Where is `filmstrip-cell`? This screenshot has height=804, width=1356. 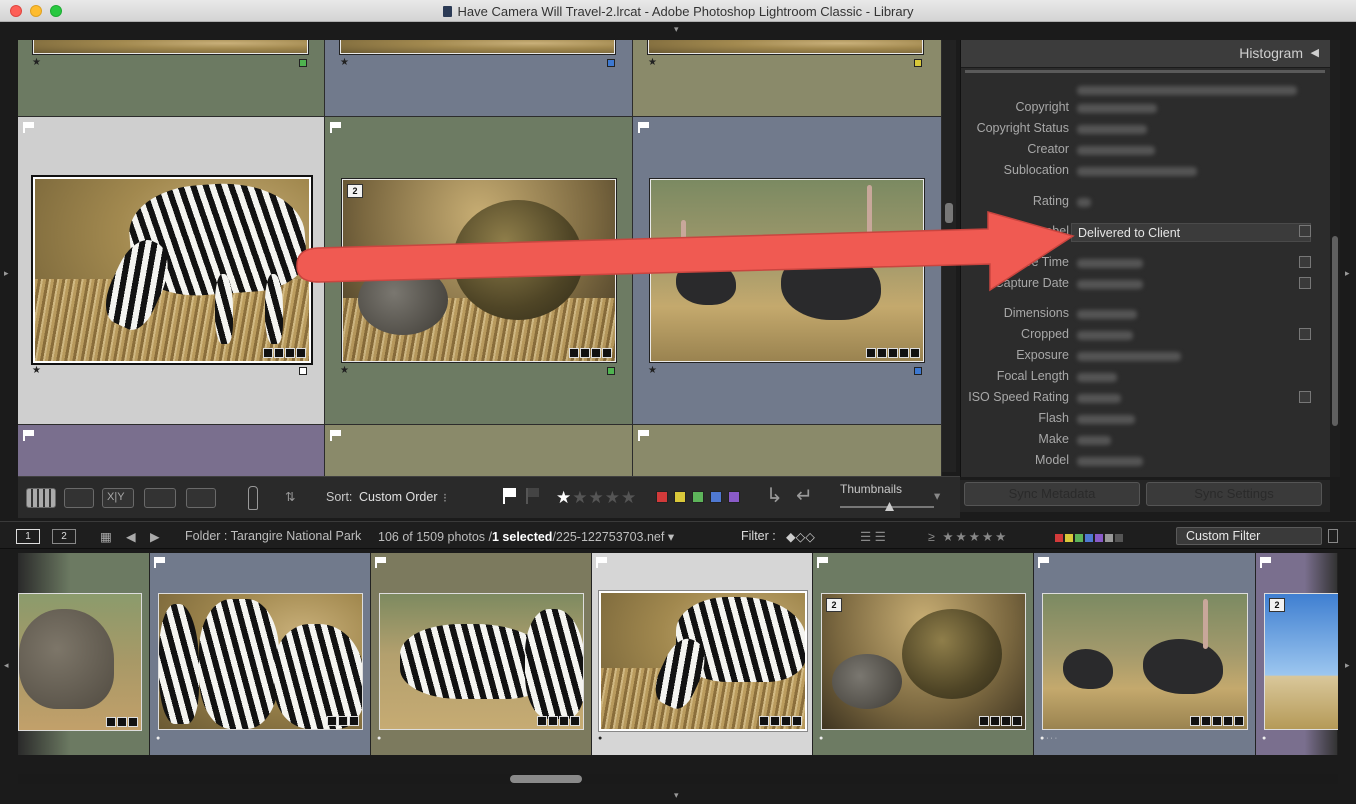 filmstrip-cell is located at coordinates (84, 654).